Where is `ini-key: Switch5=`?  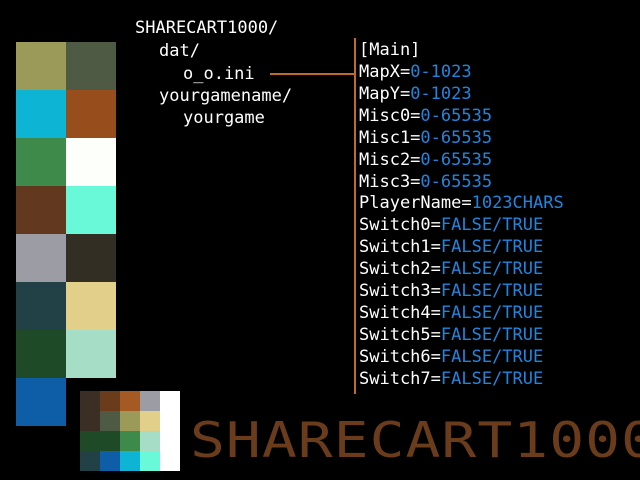 ini-key: Switch5= is located at coordinates (400, 334).